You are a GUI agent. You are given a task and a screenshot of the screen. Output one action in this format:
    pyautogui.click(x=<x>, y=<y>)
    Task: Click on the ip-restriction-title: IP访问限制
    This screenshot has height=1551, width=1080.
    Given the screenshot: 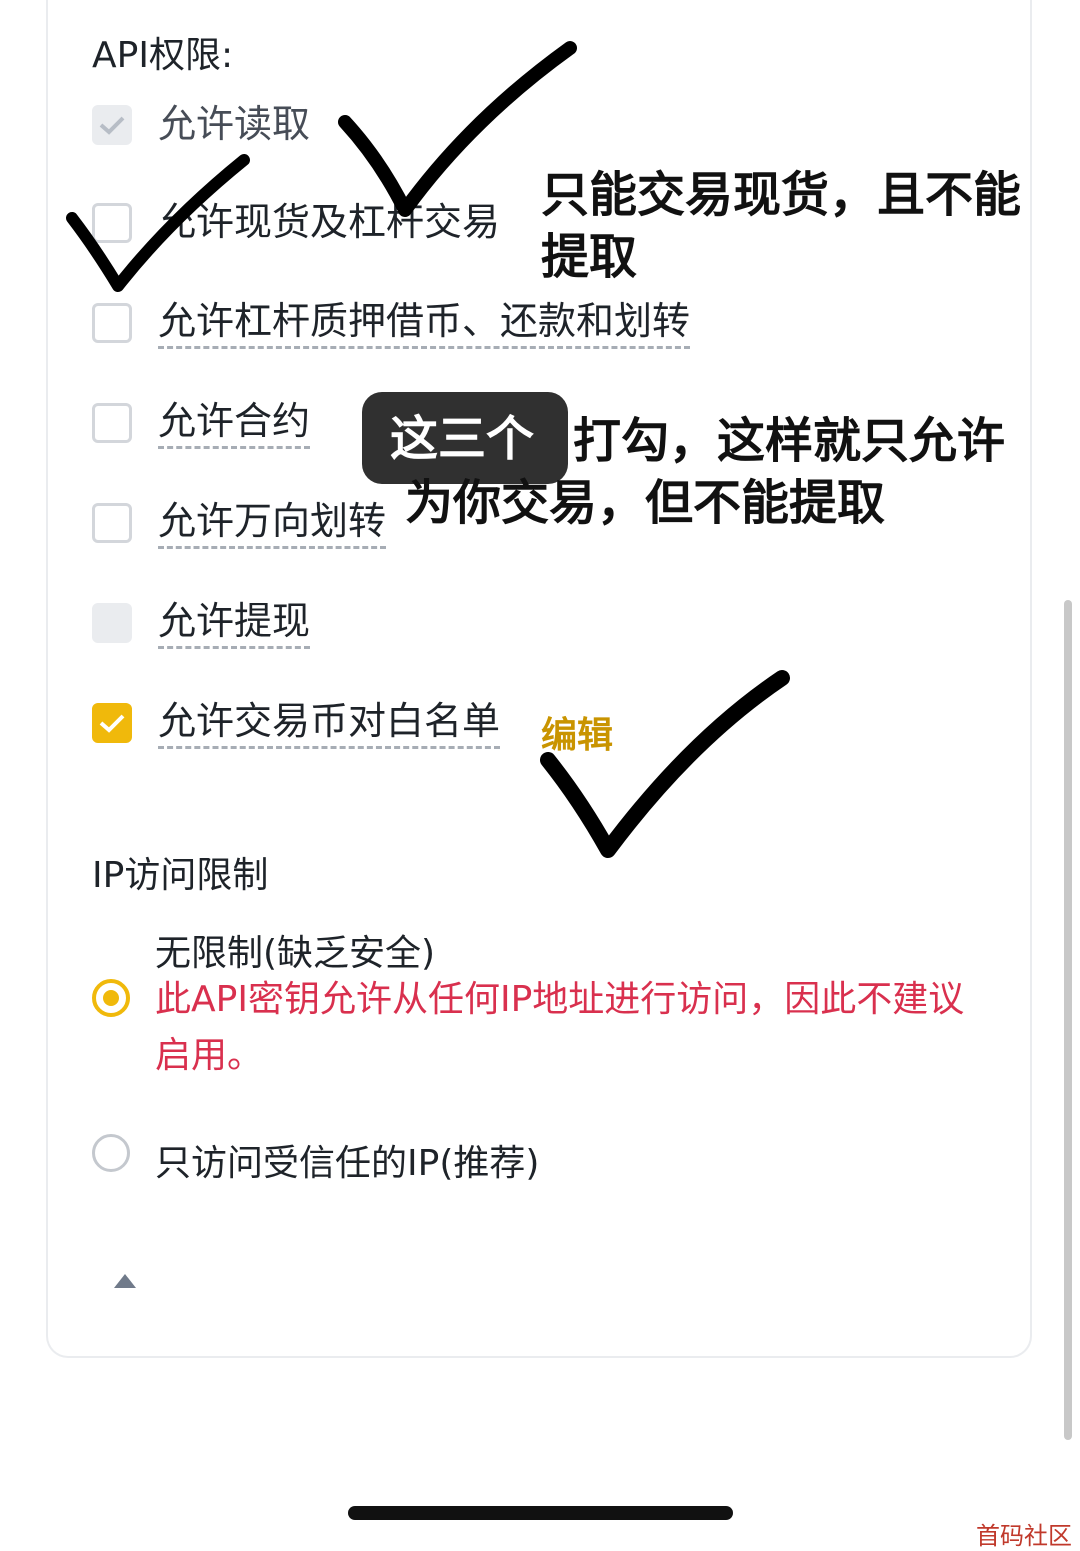 What is the action you would take?
    pyautogui.click(x=180, y=875)
    